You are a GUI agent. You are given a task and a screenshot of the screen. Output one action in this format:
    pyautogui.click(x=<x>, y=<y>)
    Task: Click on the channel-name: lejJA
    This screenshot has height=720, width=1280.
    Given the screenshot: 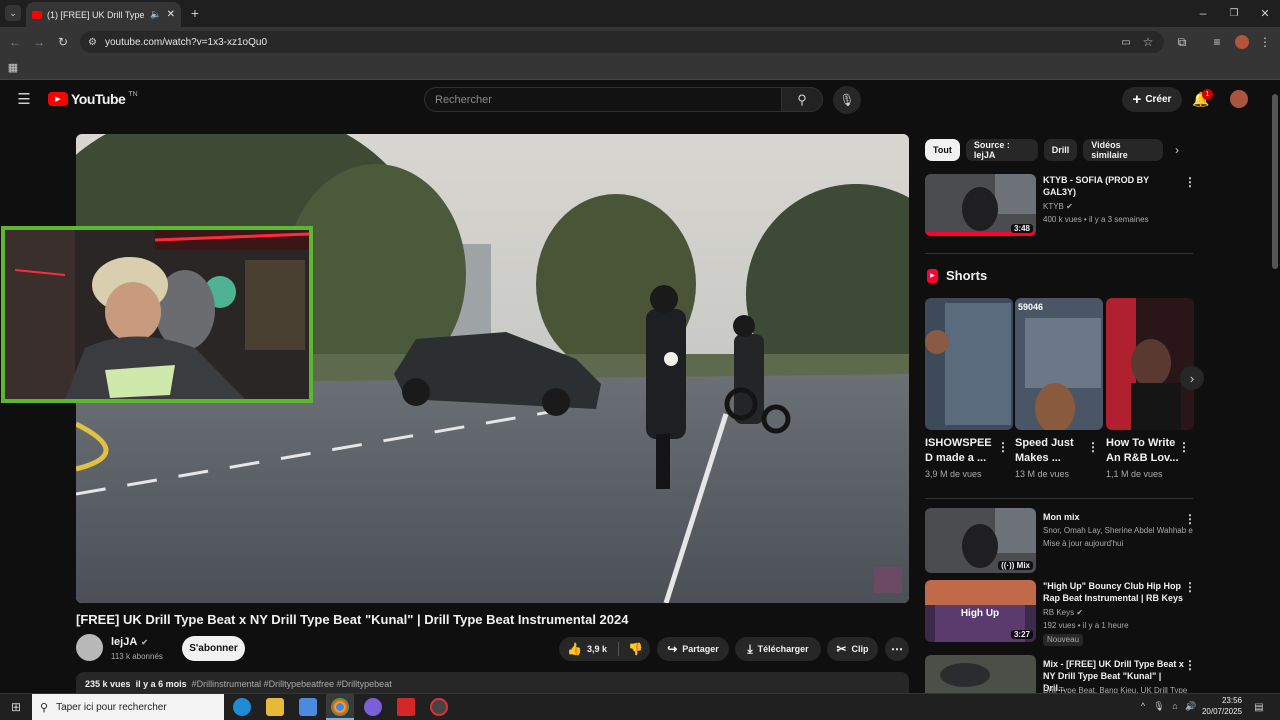 What is the action you would take?
    pyautogui.click(x=124, y=642)
    